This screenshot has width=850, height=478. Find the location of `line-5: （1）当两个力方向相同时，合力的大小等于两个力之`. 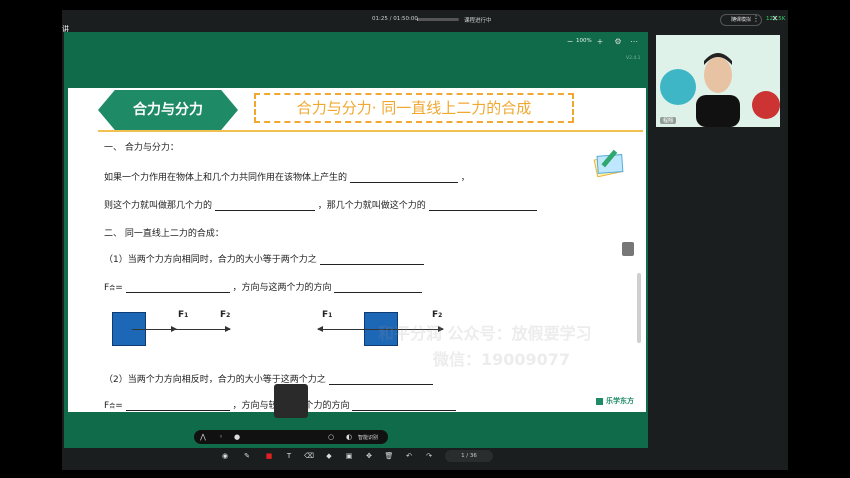

line-5: （1）当两个力方向相同时，合力的大小等于两个力之 is located at coordinates (264, 258).